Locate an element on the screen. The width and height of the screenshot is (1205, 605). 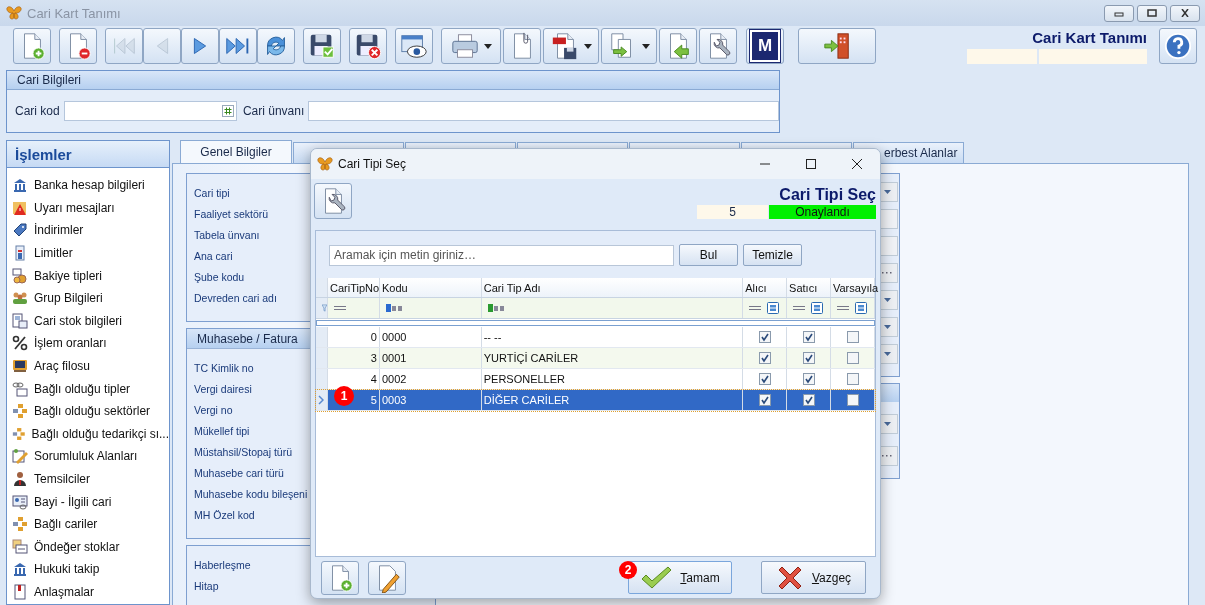
field-label: Tabela ünvanı is located at coordinates (227, 235).